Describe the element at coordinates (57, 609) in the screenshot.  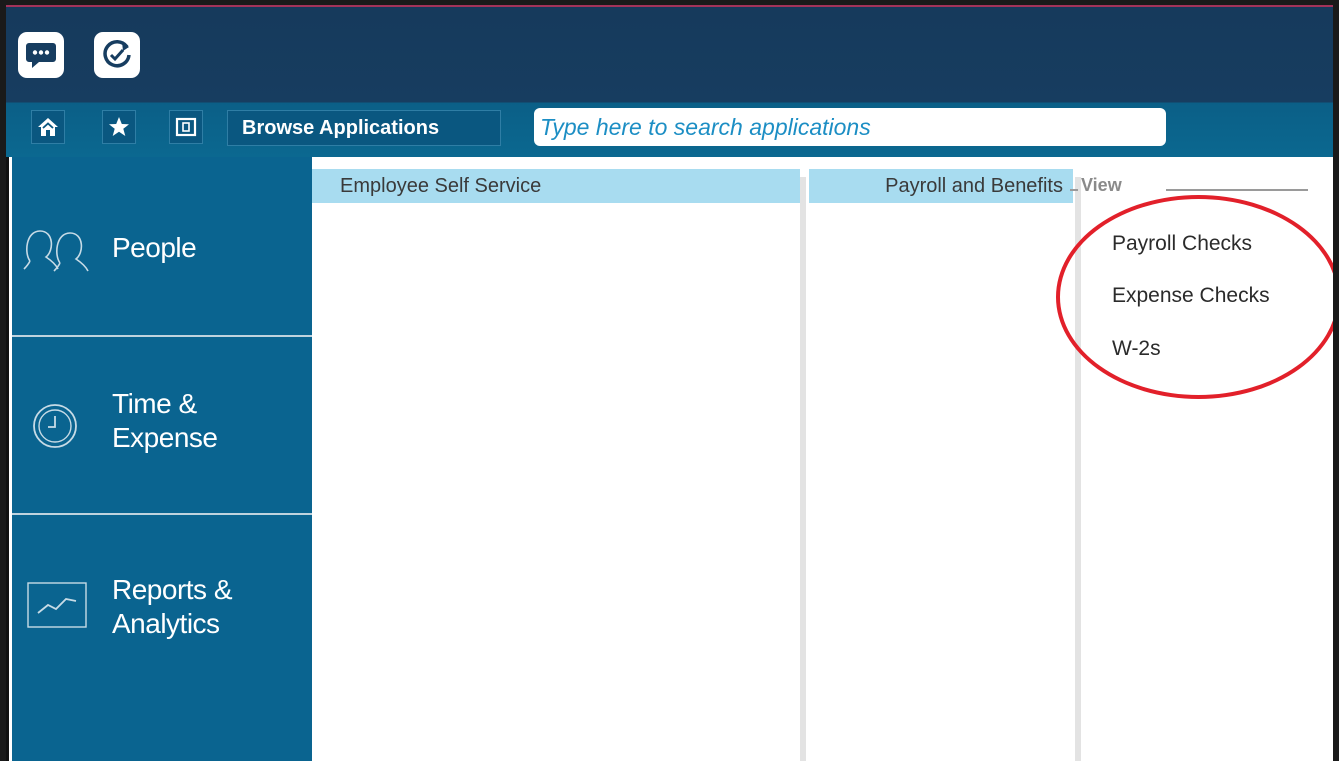
I see `chart-icon` at that location.